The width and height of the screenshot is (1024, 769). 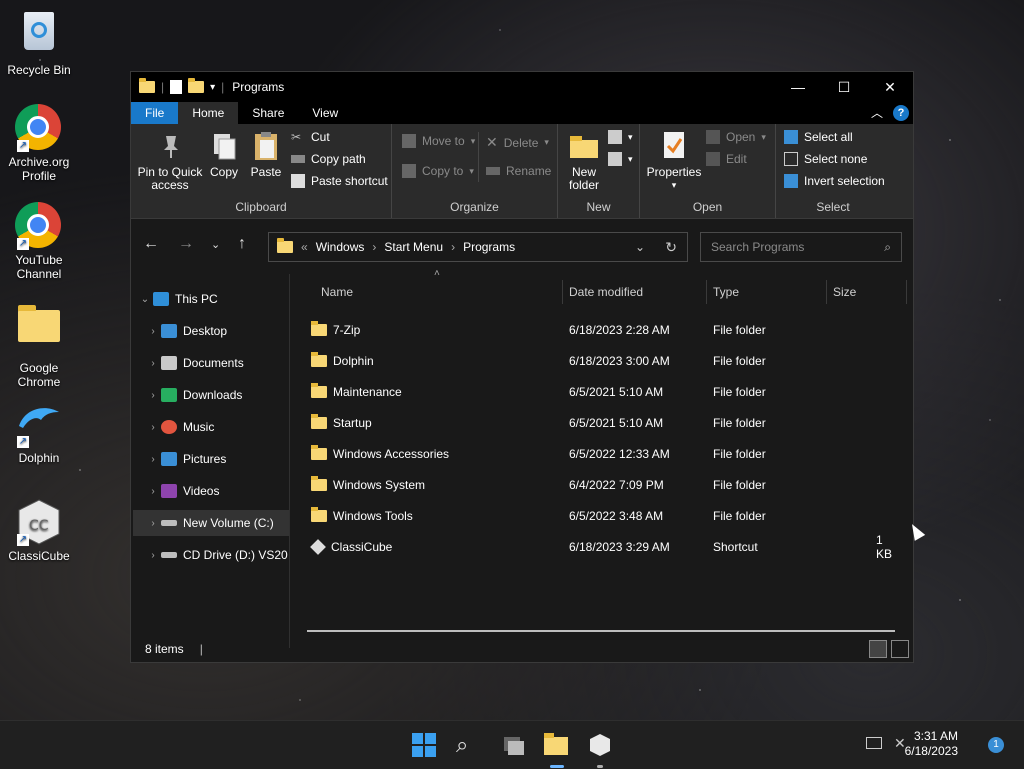 What do you see at coordinates (215, 244) in the screenshot?
I see `recent-locations-icon: ⌄` at bounding box center [215, 244].